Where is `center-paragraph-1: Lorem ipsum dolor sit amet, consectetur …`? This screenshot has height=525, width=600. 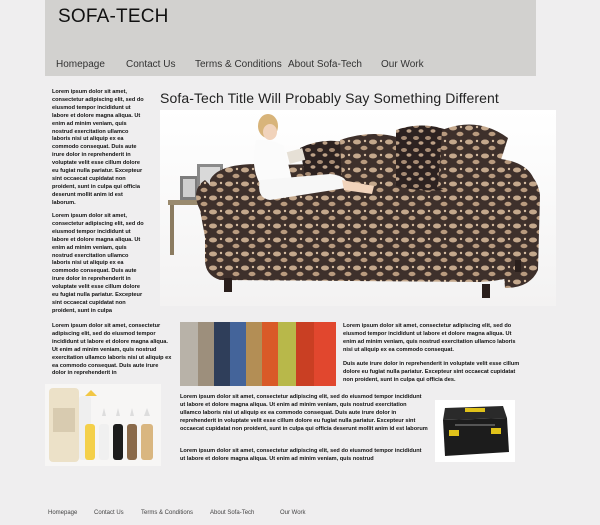
center-paragraph-1: Lorem ipsum dolor sit amet, consectetur … is located at coordinates (304, 413).